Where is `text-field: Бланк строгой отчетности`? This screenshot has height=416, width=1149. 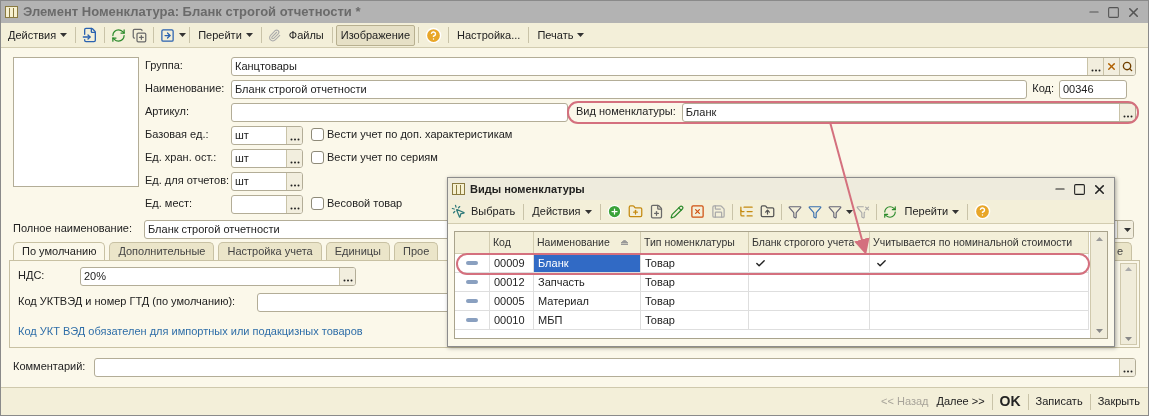
text-field: Бланк строгой отчетности is located at coordinates (629, 89).